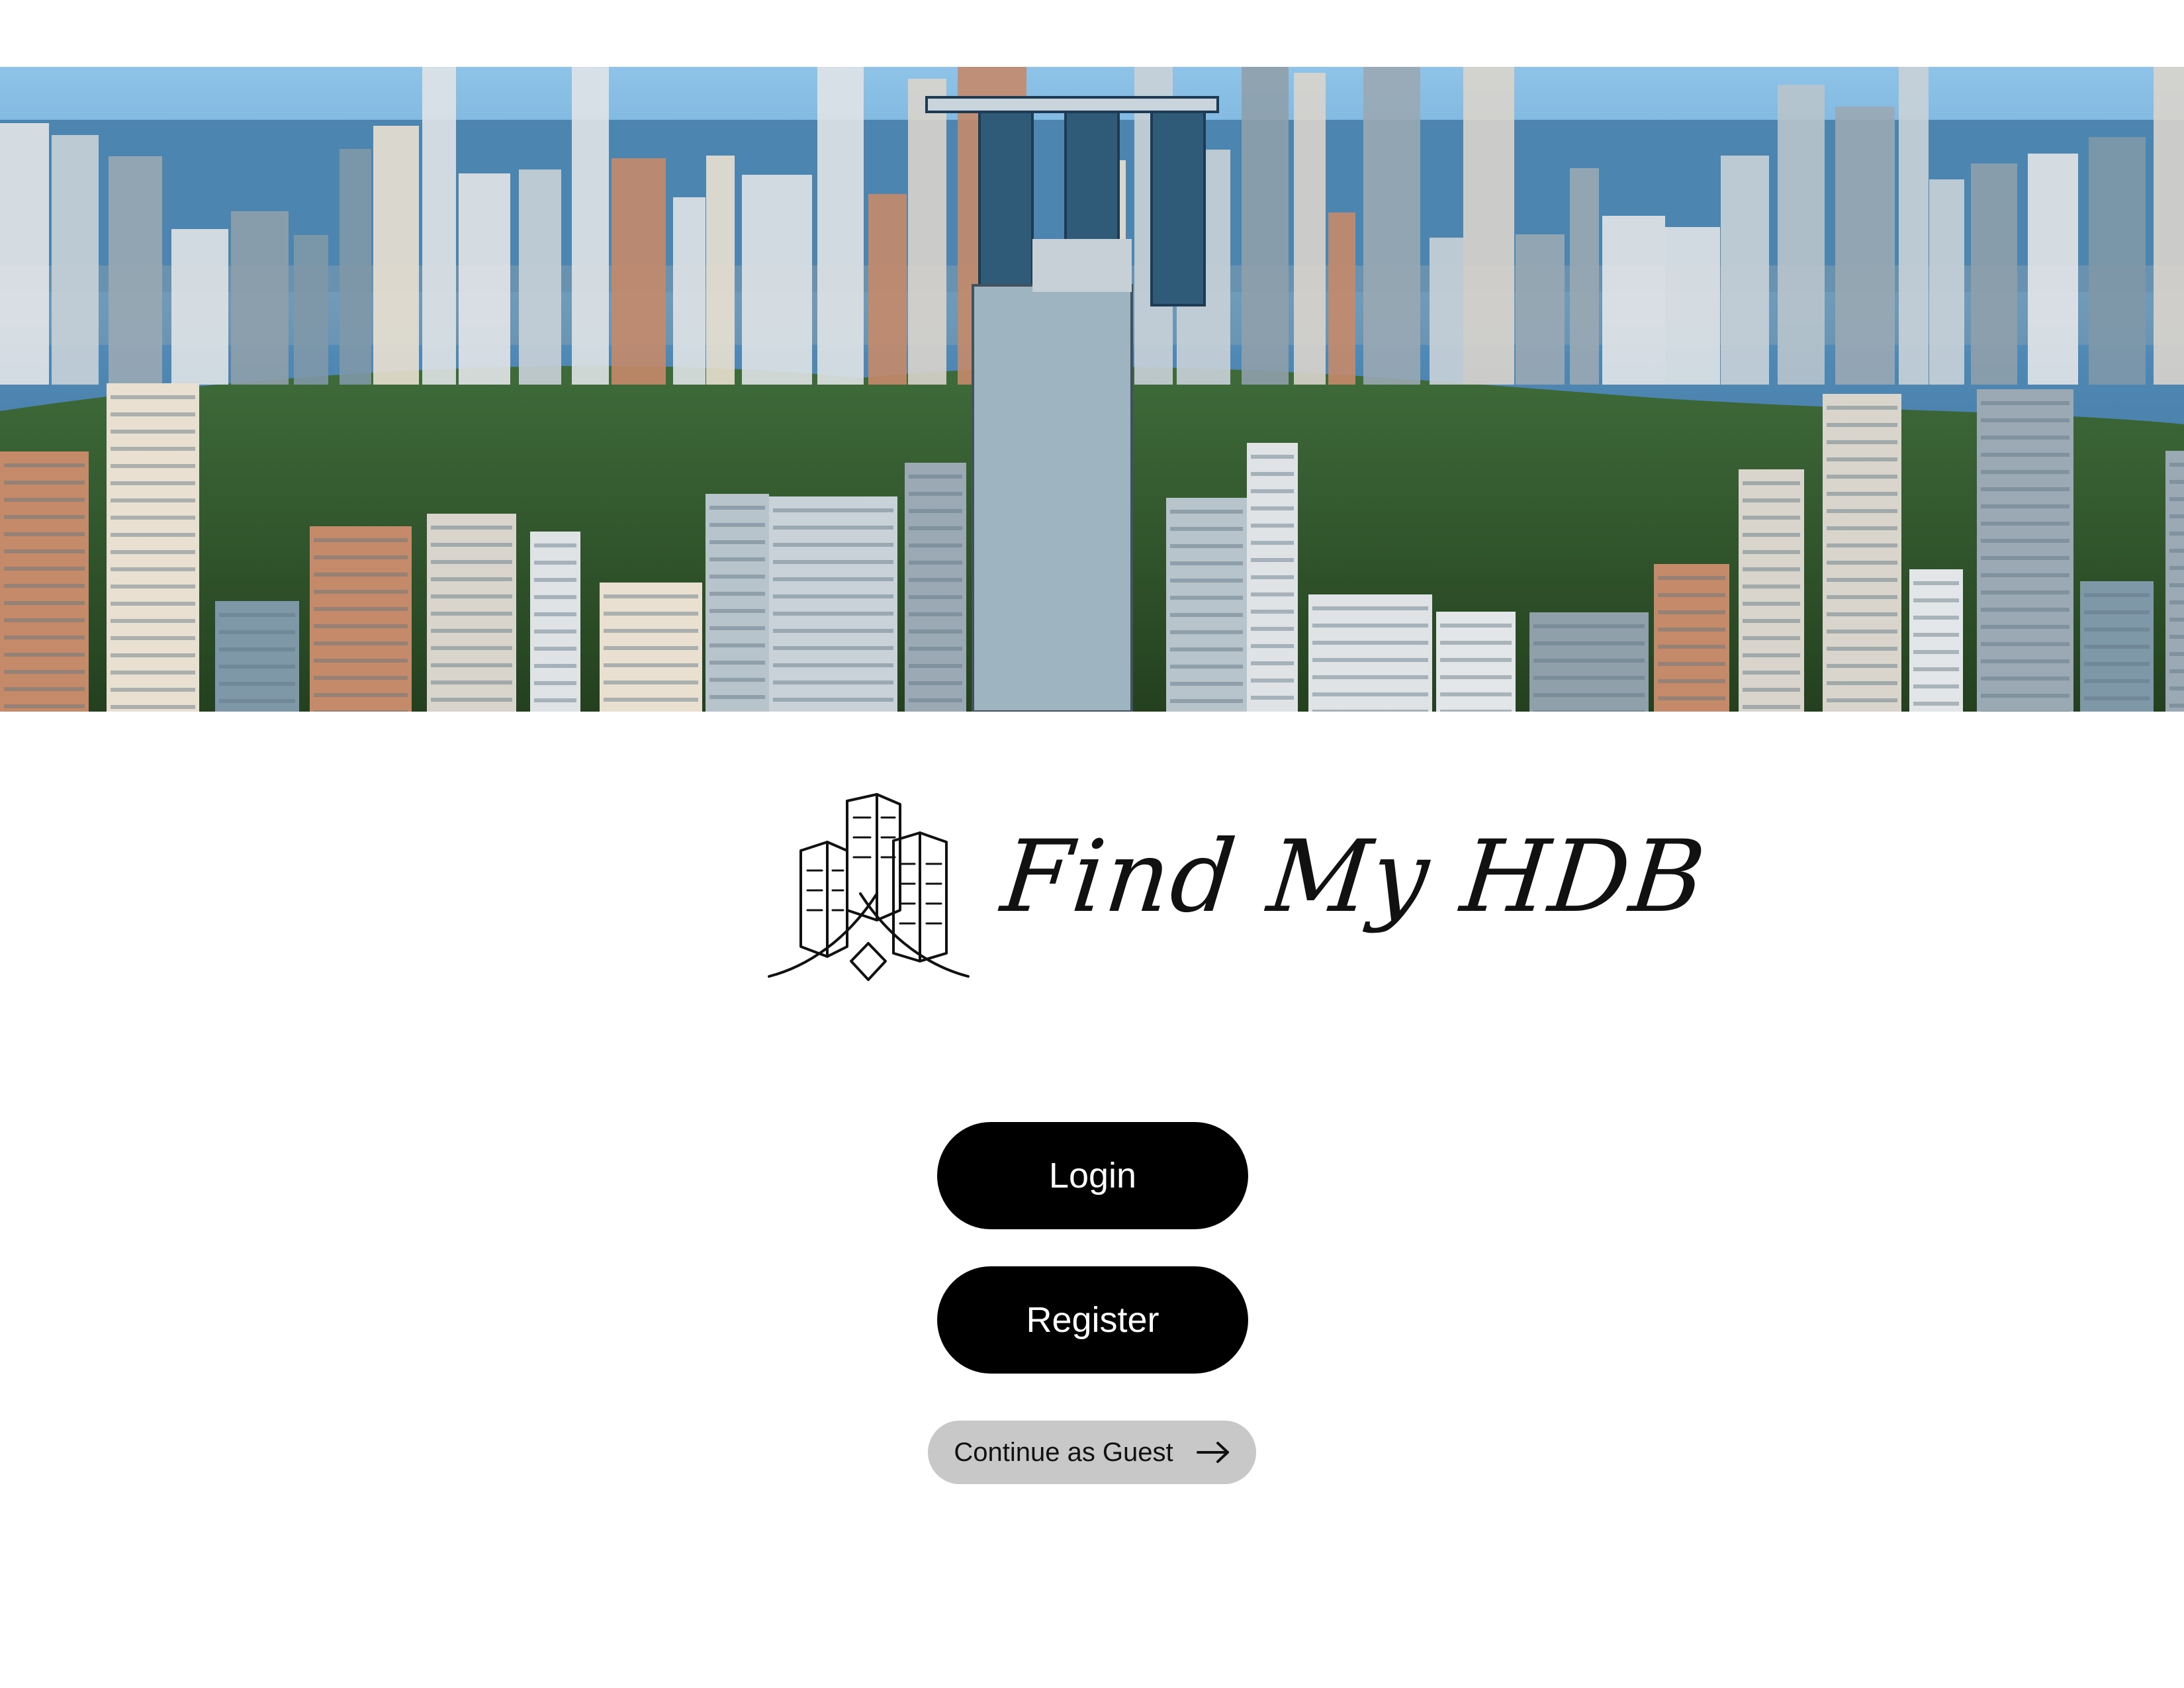 Image resolution: width=2184 pixels, height=1688 pixels. Describe the element at coordinates (1353, 877) in the screenshot. I see `logo-wordmark: Find My HDB` at that location.